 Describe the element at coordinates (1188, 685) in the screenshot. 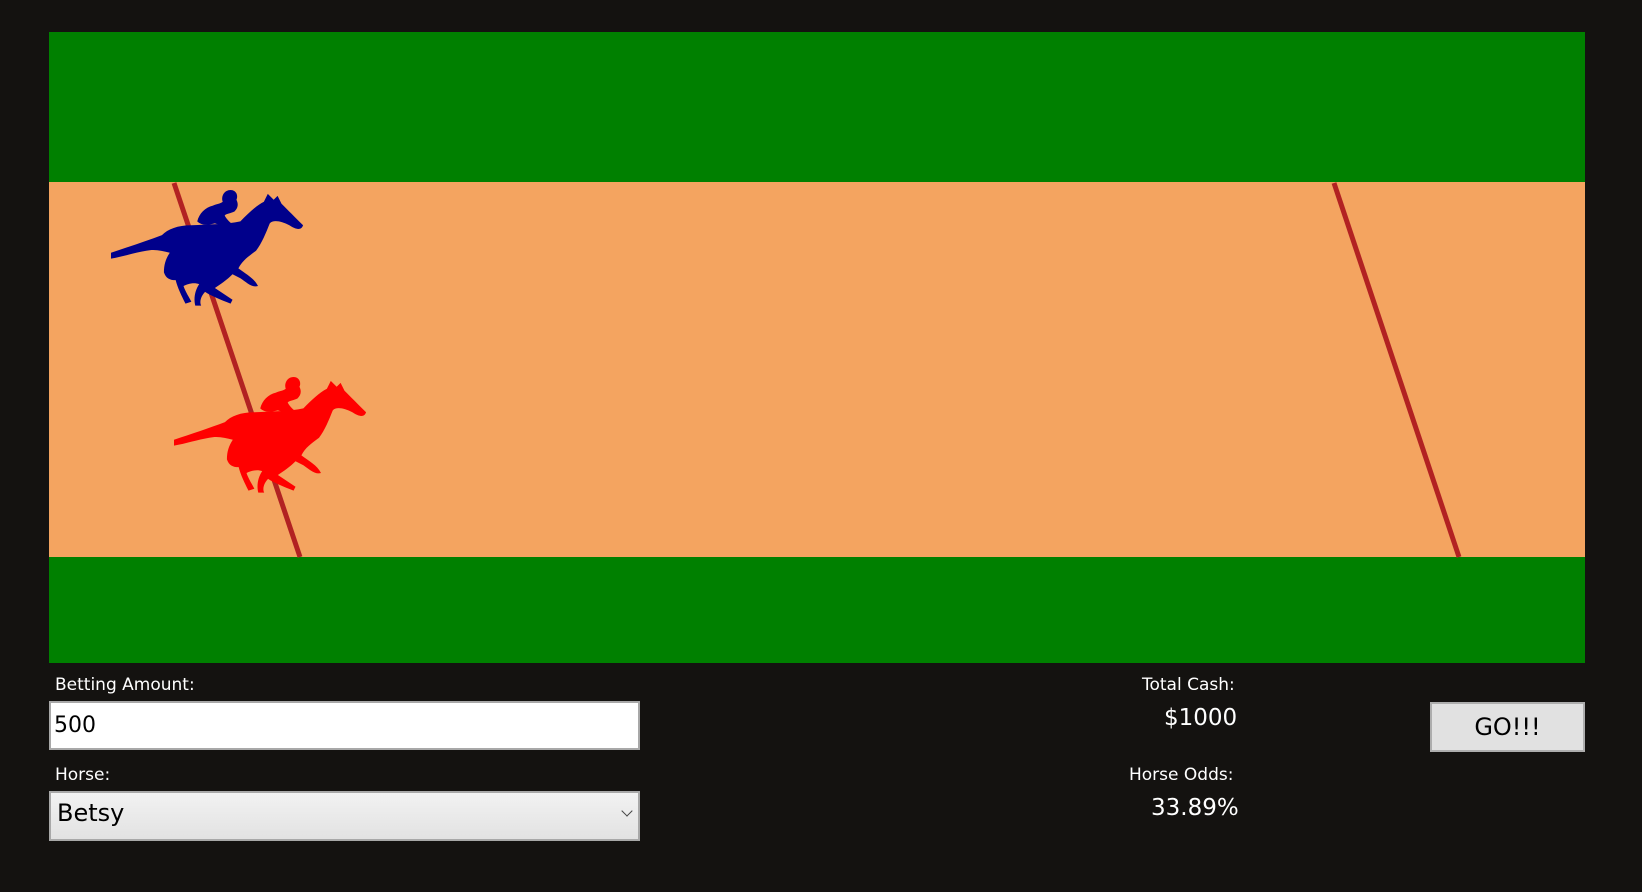

I see `total-cash-label: Total Cash:` at that location.